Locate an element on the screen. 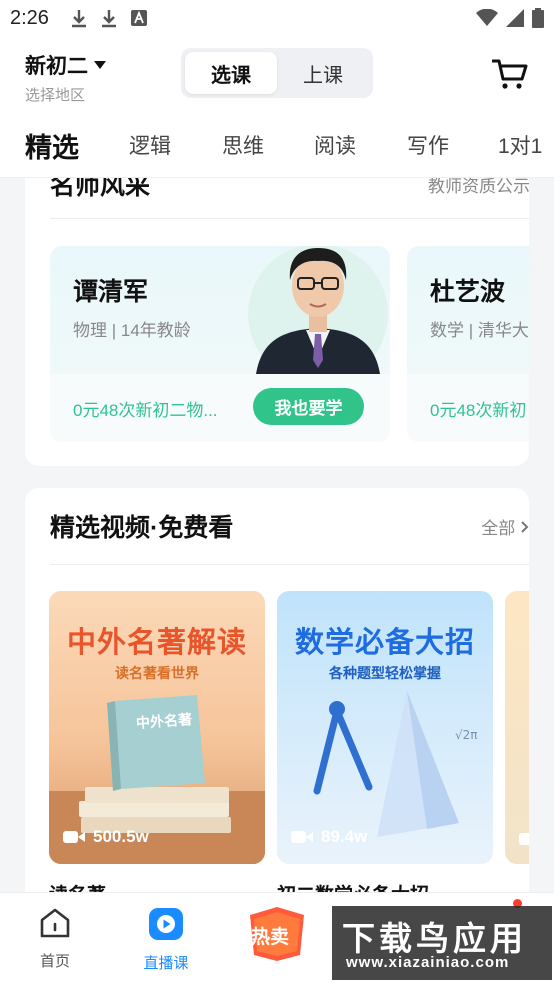 This screenshot has width=554, height=984. nav-hot-sale-label: 热卖 is located at coordinates (269, 937).